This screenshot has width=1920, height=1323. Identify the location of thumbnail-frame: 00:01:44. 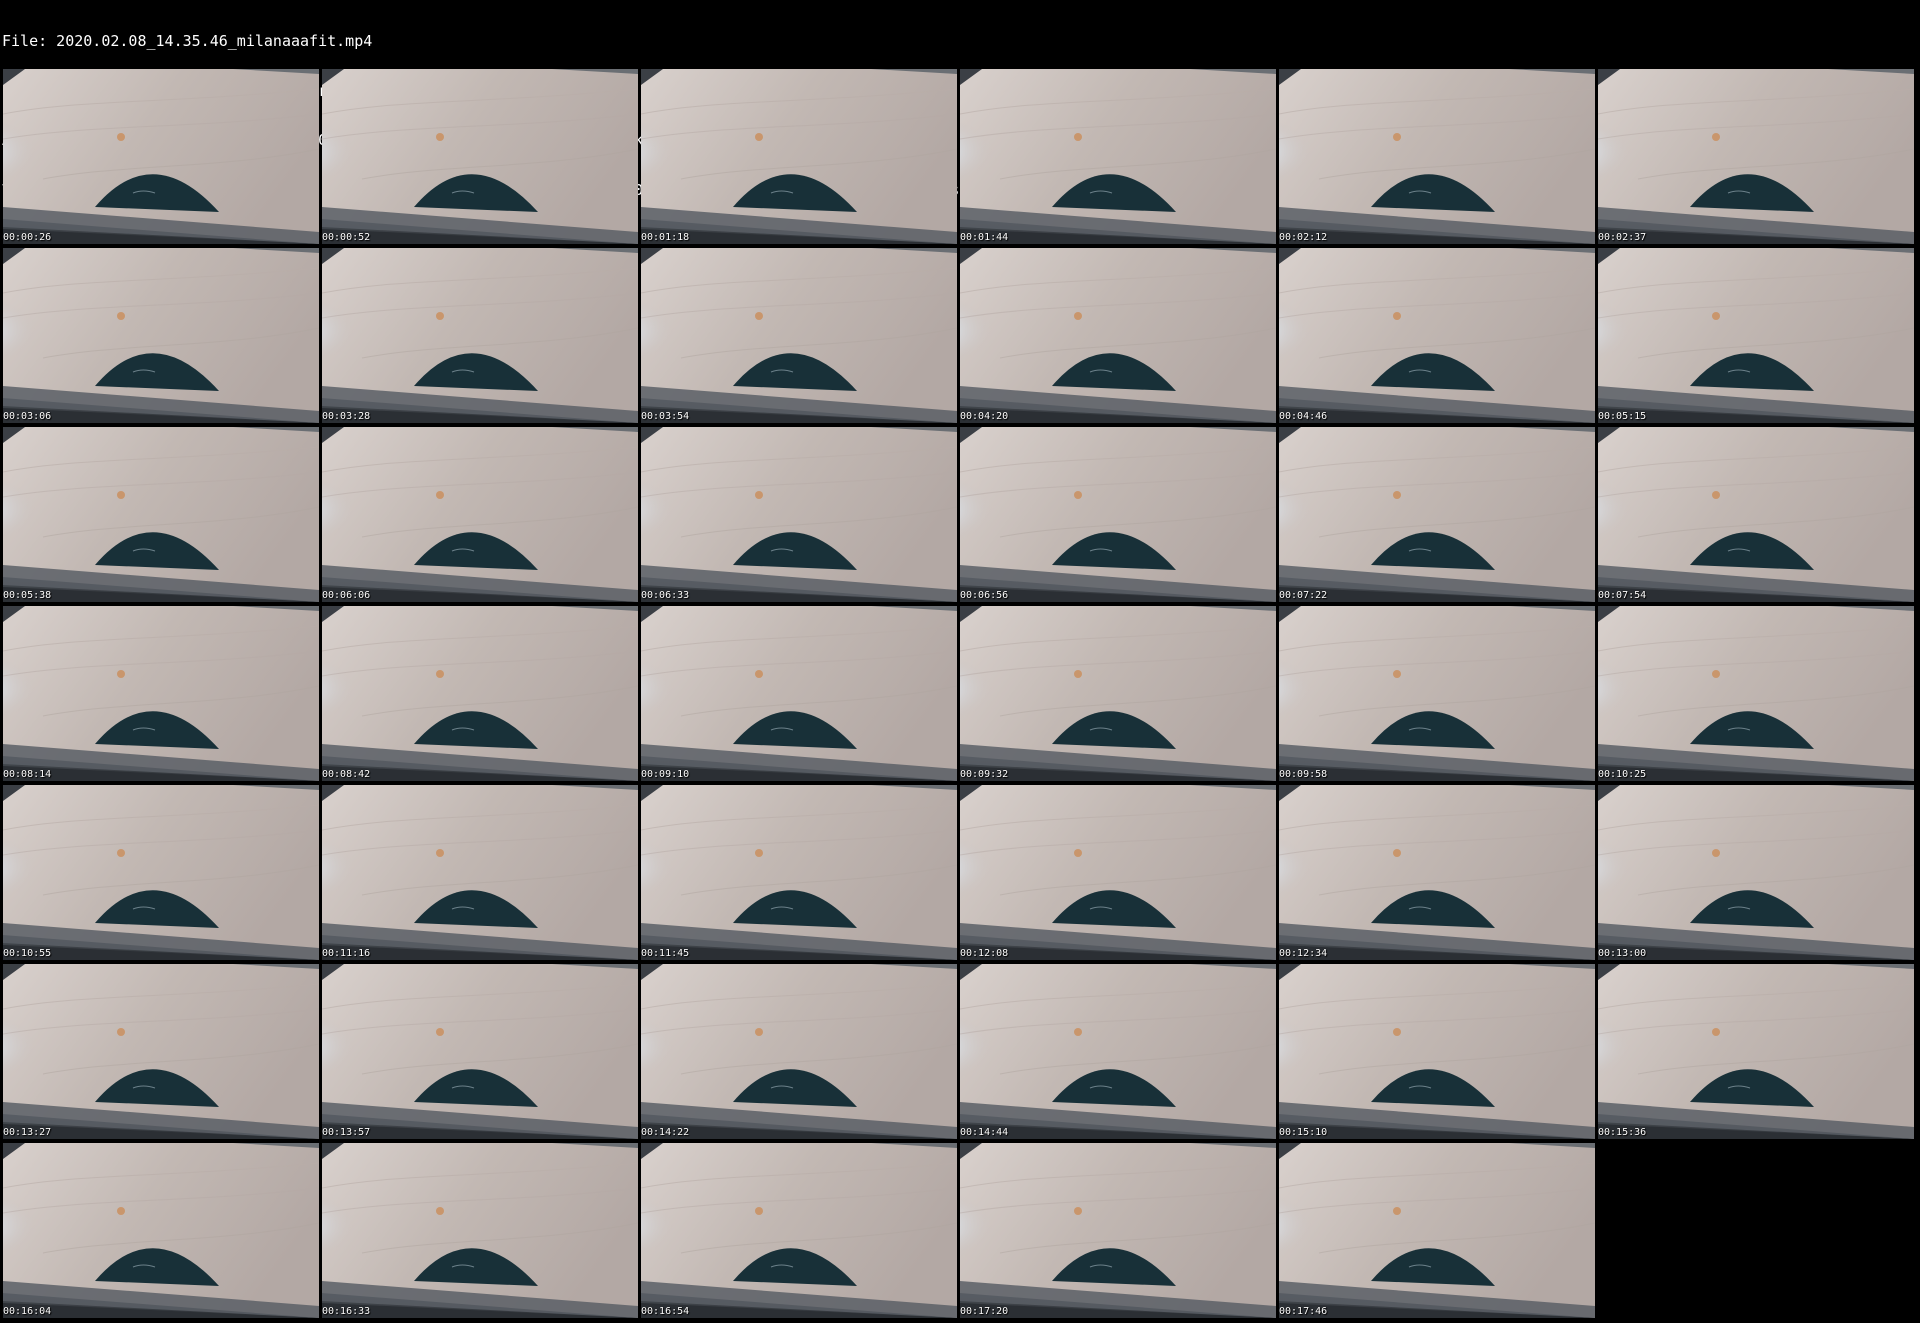
(1118, 156).